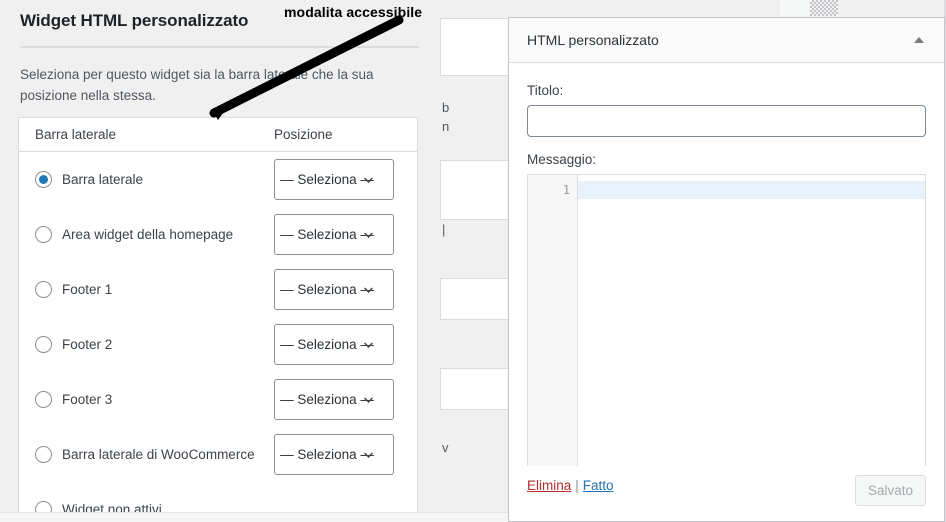  I want to click on position-select-2: — Seleziona —, so click(334, 289).